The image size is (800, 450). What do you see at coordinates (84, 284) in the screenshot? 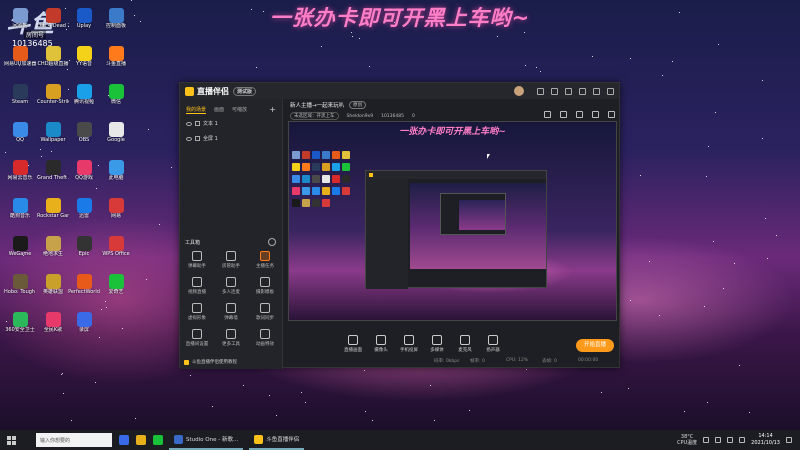
I see `desktop-icon: PerfectWorld` at bounding box center [84, 284].